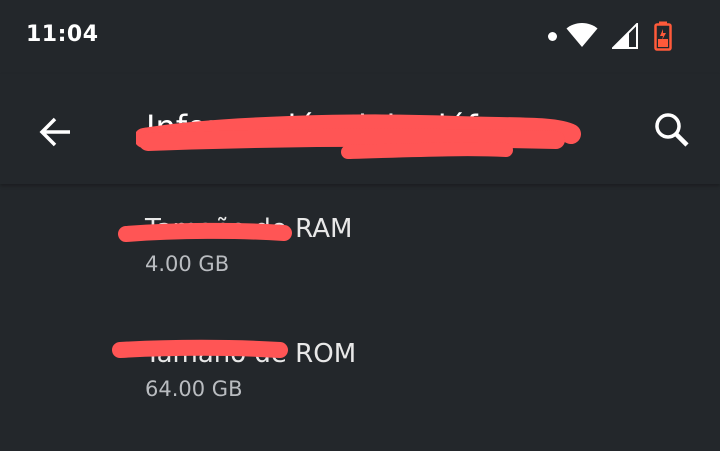 The image size is (720, 451). I want to click on battery-low-icon, so click(663, 36).